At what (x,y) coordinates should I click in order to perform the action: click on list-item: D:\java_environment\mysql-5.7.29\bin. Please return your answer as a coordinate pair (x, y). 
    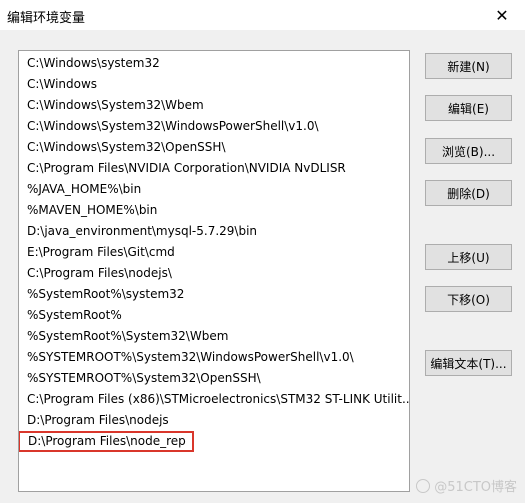
    Looking at the image, I should click on (142, 231).